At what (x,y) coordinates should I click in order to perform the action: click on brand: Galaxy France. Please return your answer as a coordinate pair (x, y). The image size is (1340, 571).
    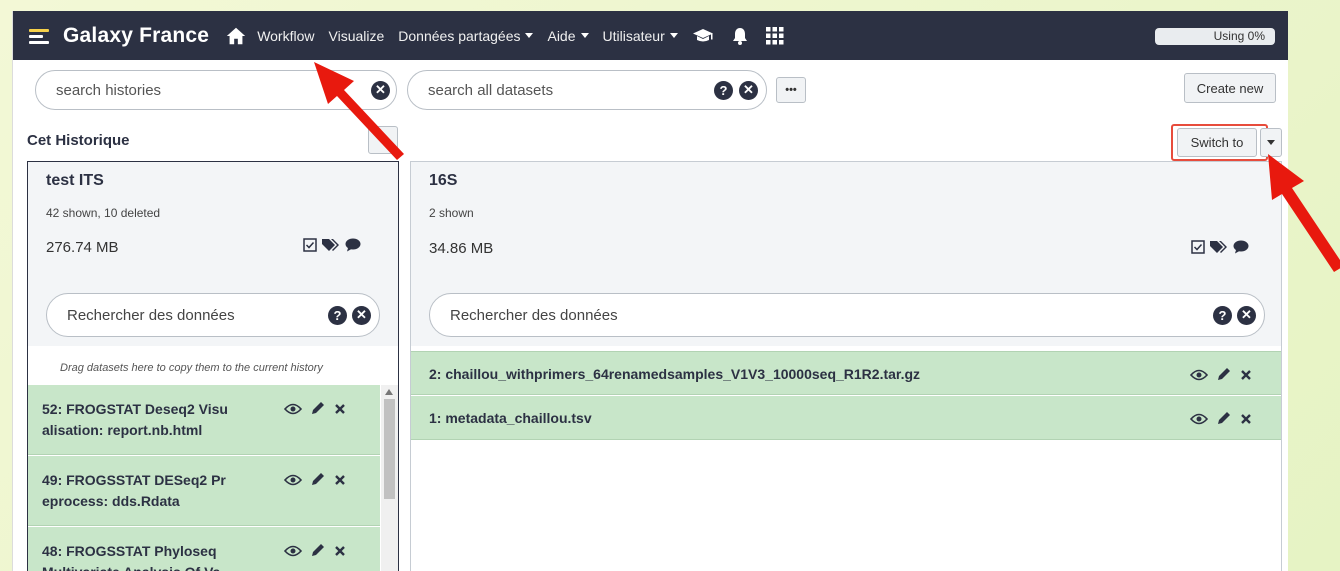
    Looking at the image, I should click on (119, 36).